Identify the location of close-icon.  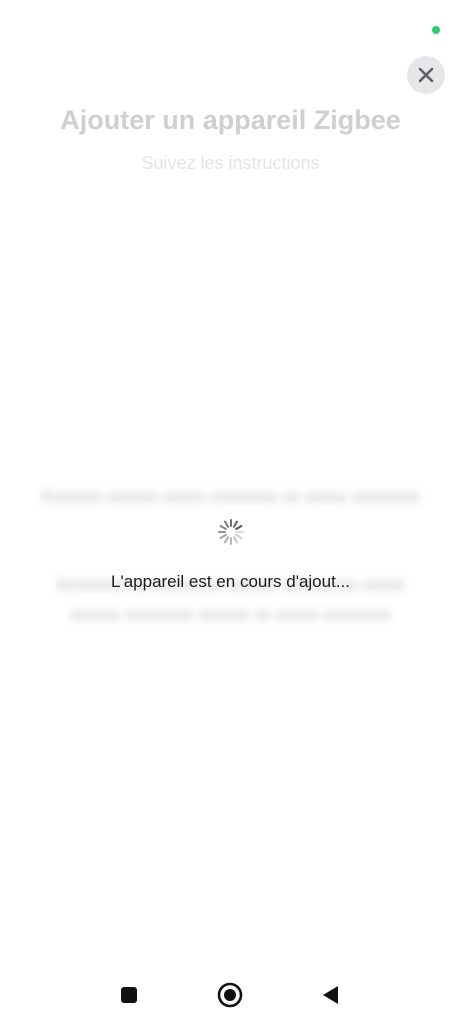
(426, 75).